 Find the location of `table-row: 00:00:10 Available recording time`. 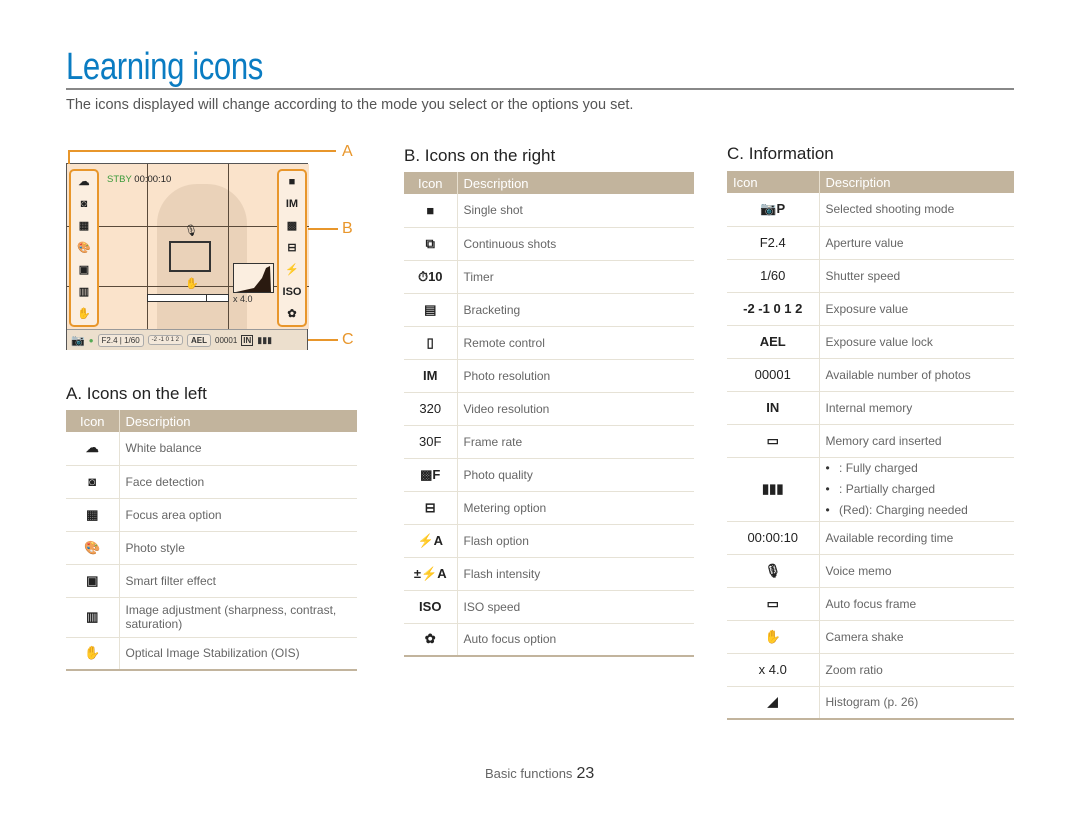

table-row: 00:00:10 Available recording time is located at coordinates (870, 538).